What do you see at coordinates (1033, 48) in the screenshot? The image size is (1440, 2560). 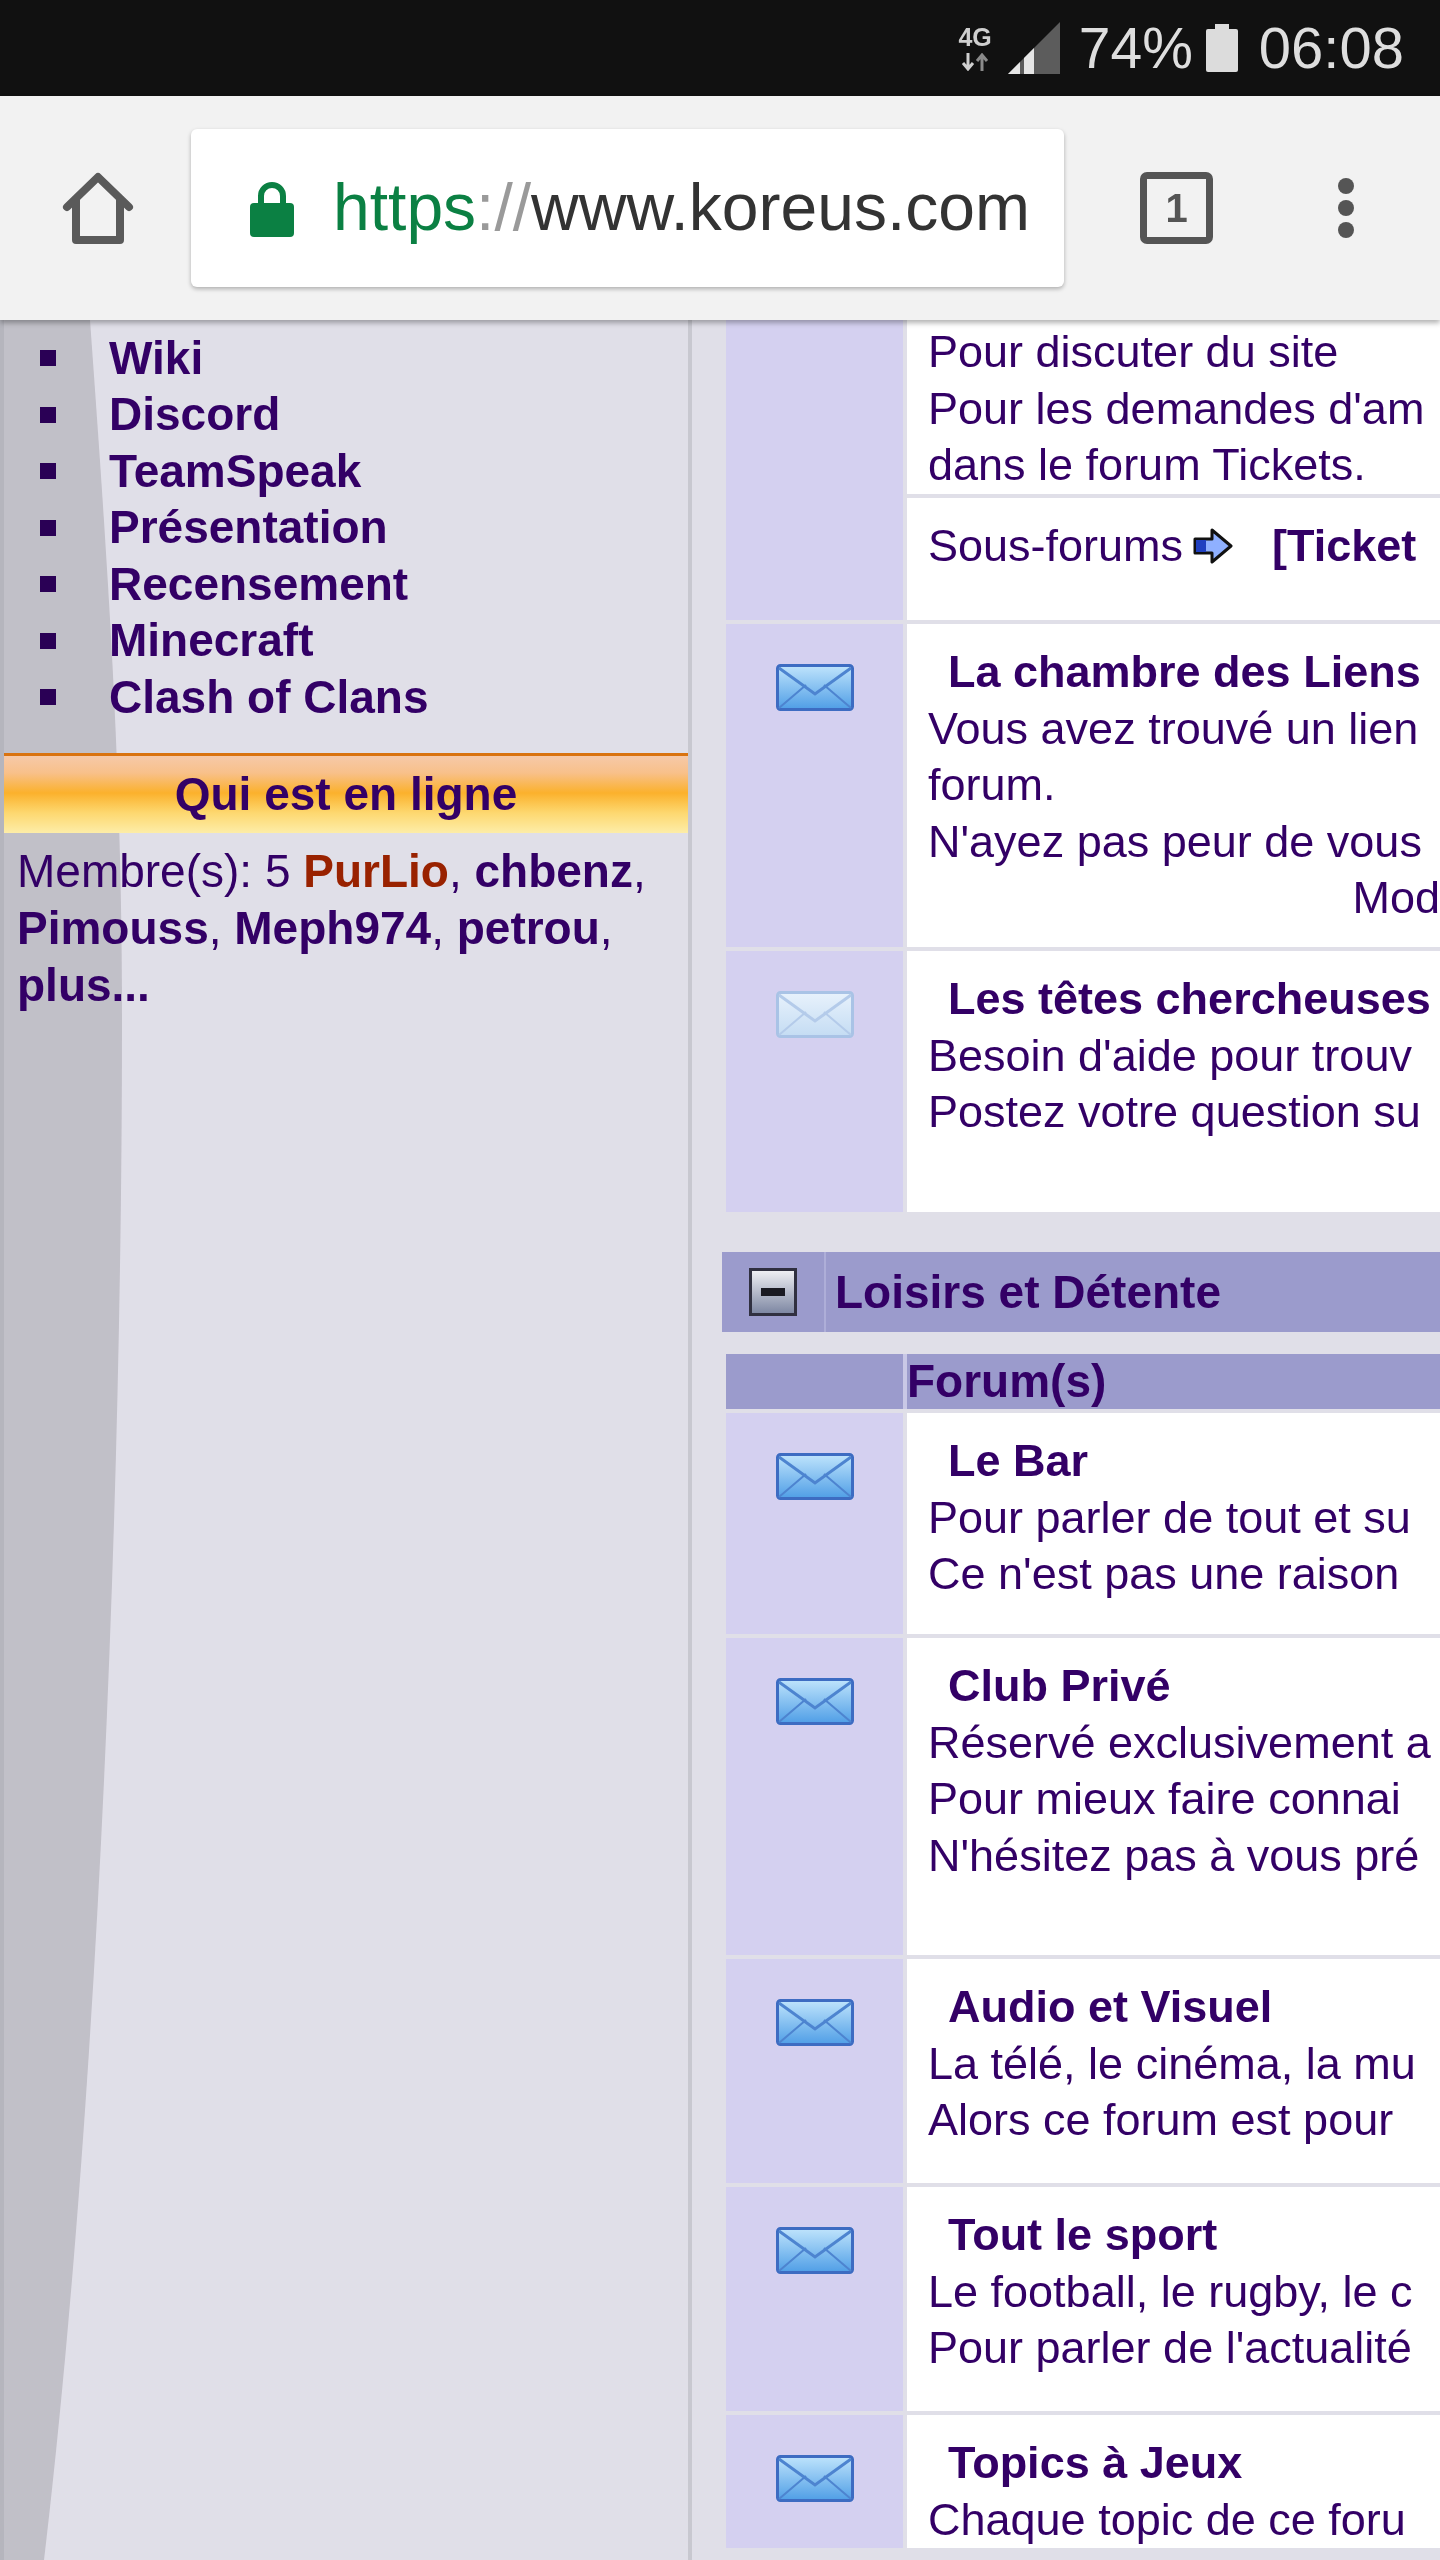 I see `signal-icon` at bounding box center [1033, 48].